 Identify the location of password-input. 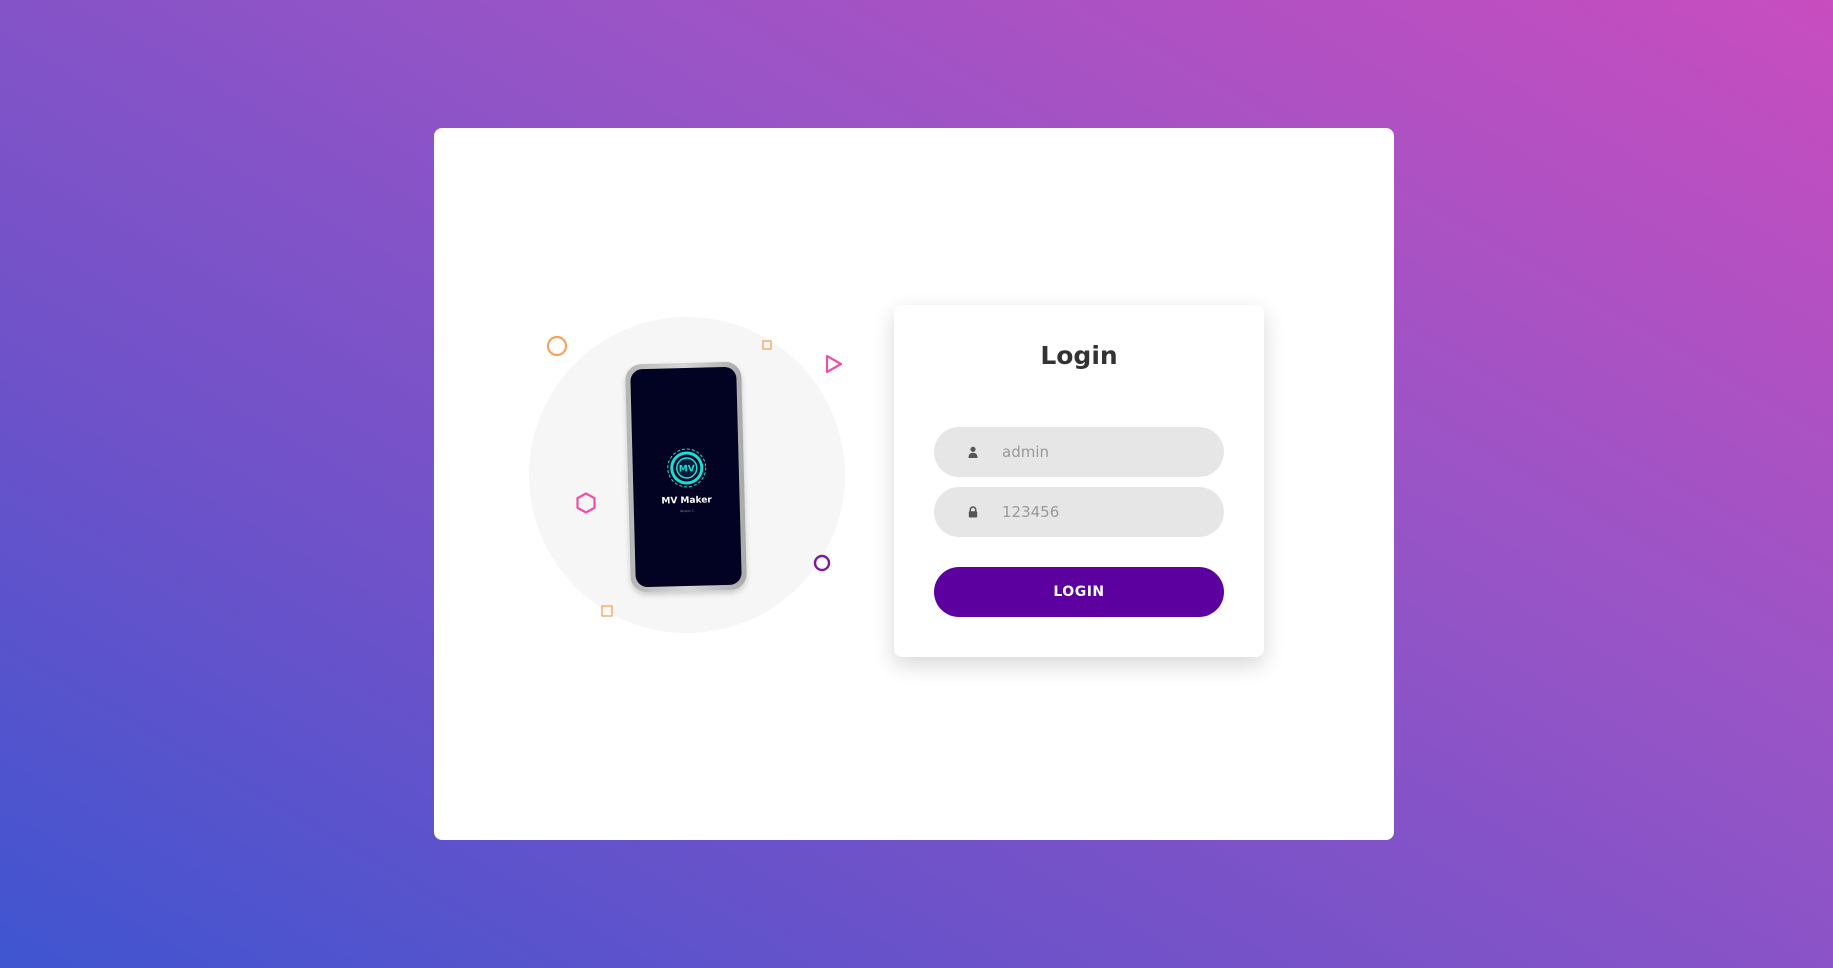
(1107, 512).